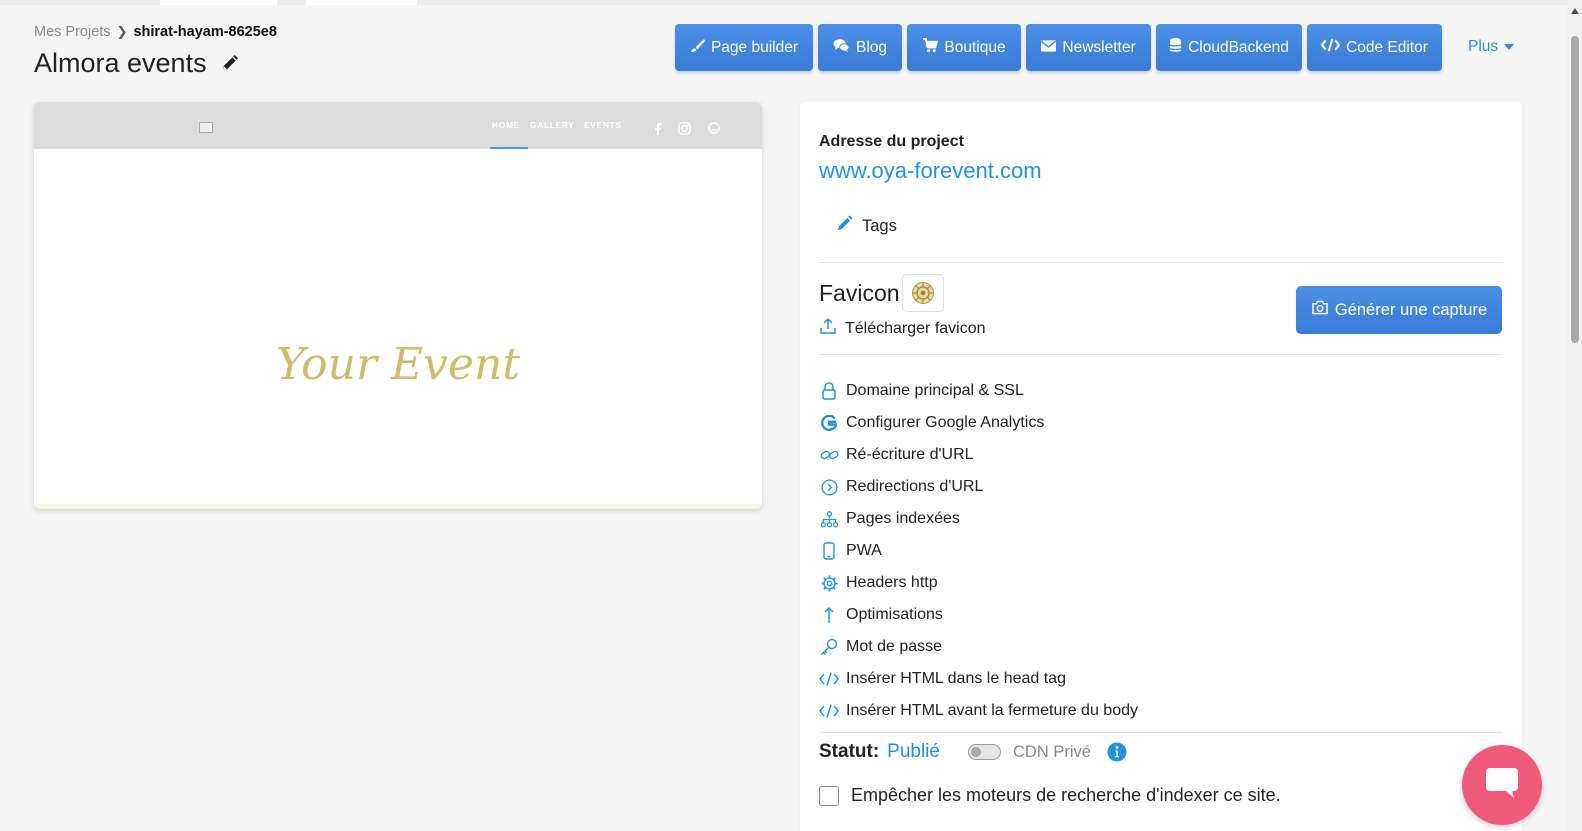  What do you see at coordinates (1238, 47) in the screenshot?
I see `cloudbackend-label: CloudBackend` at bounding box center [1238, 47].